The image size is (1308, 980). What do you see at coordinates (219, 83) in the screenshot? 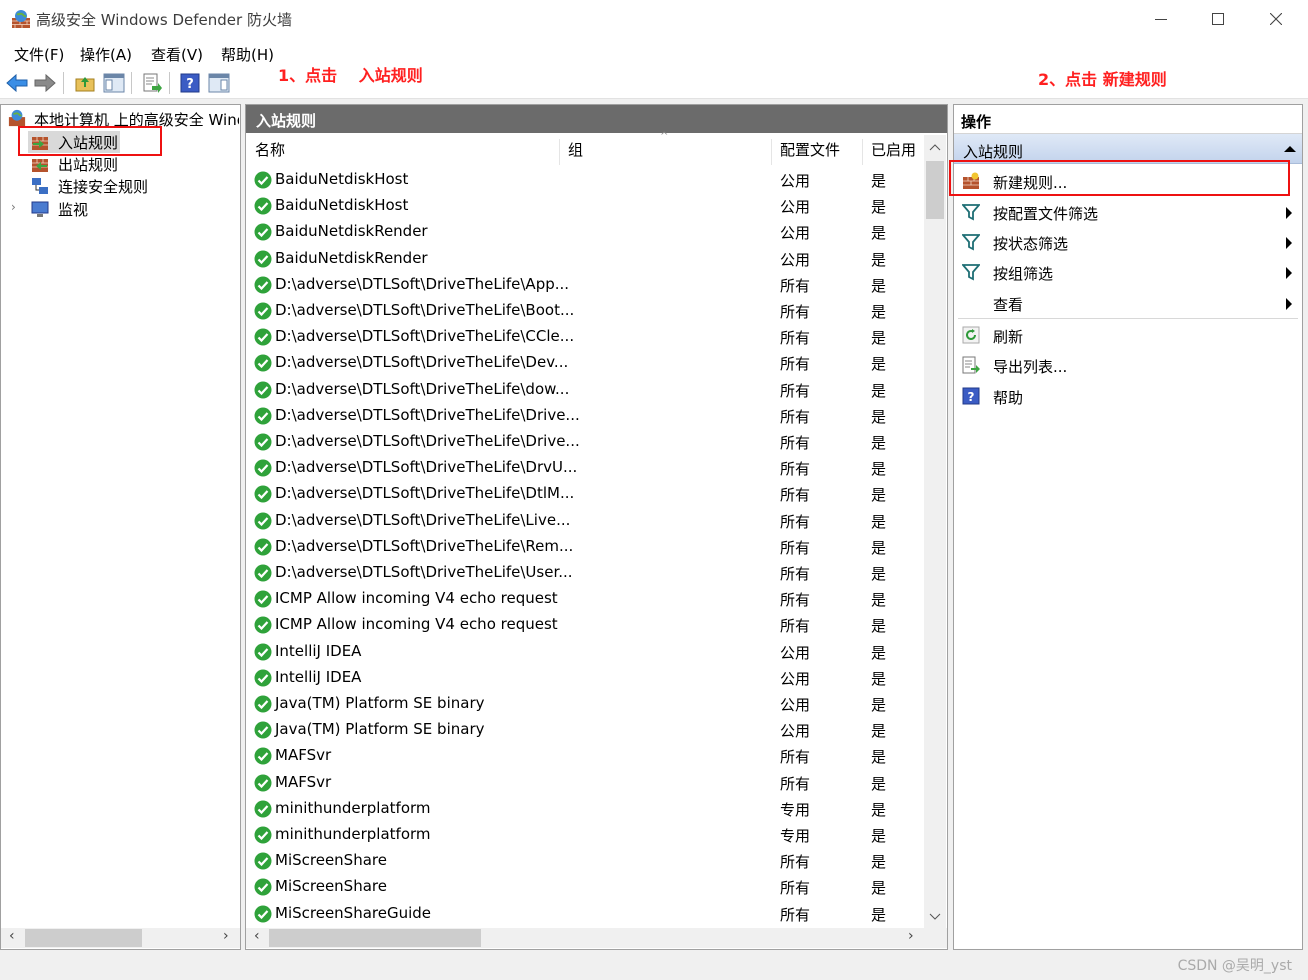
I see `show-hide-action-pane-button` at bounding box center [219, 83].